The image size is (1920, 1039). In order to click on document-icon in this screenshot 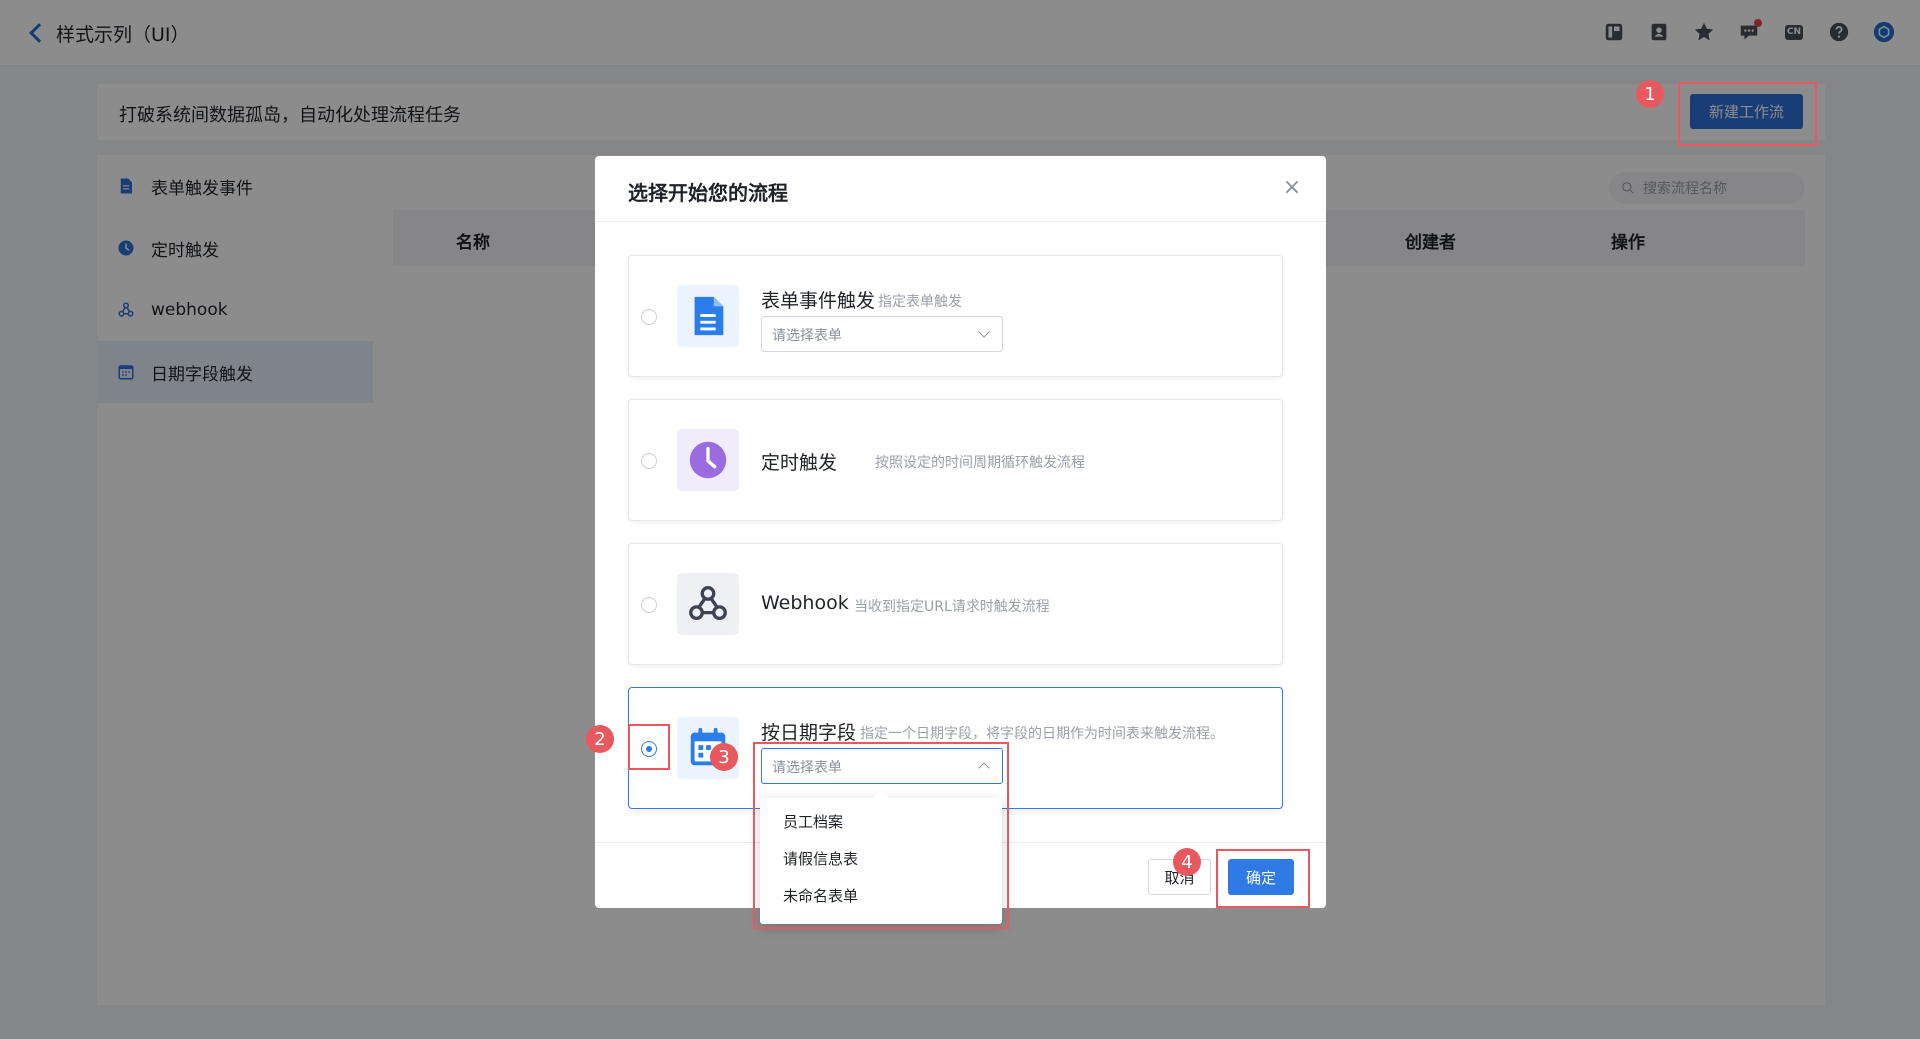, I will do `click(708, 316)`.